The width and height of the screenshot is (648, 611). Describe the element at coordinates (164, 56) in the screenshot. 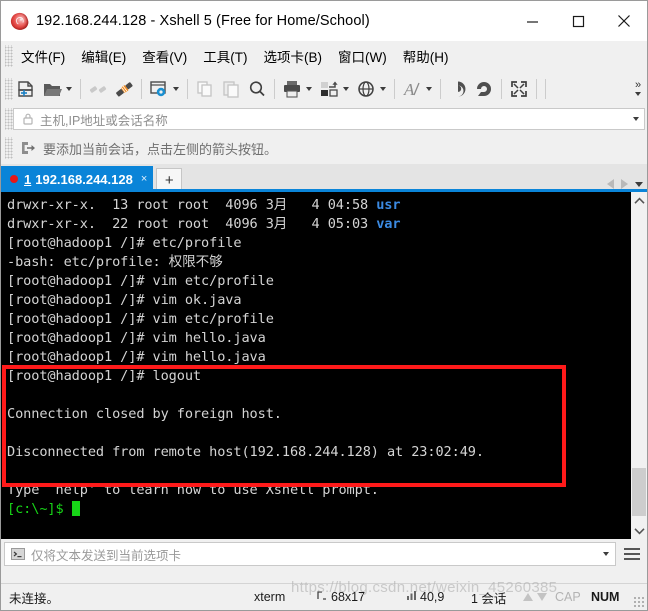

I see `menu-view: 查看(V)` at that location.